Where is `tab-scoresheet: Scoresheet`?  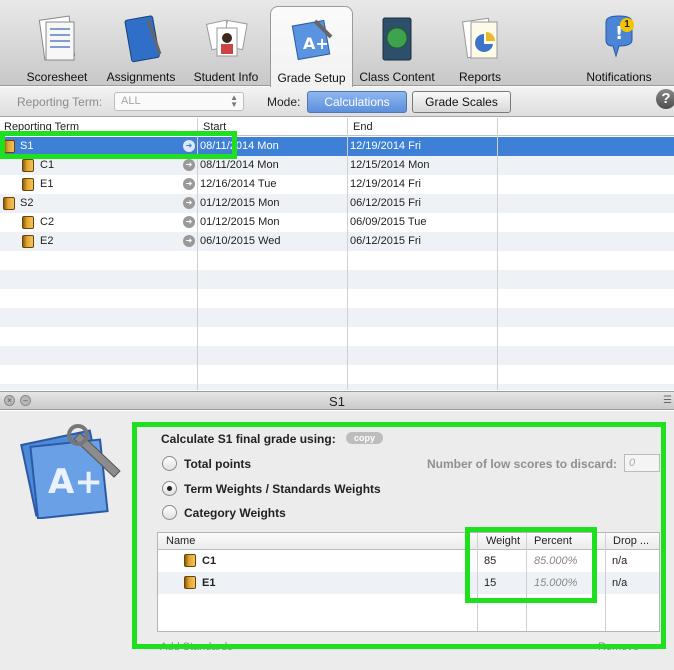
tab-scoresheet: Scoresheet is located at coordinates (57, 46).